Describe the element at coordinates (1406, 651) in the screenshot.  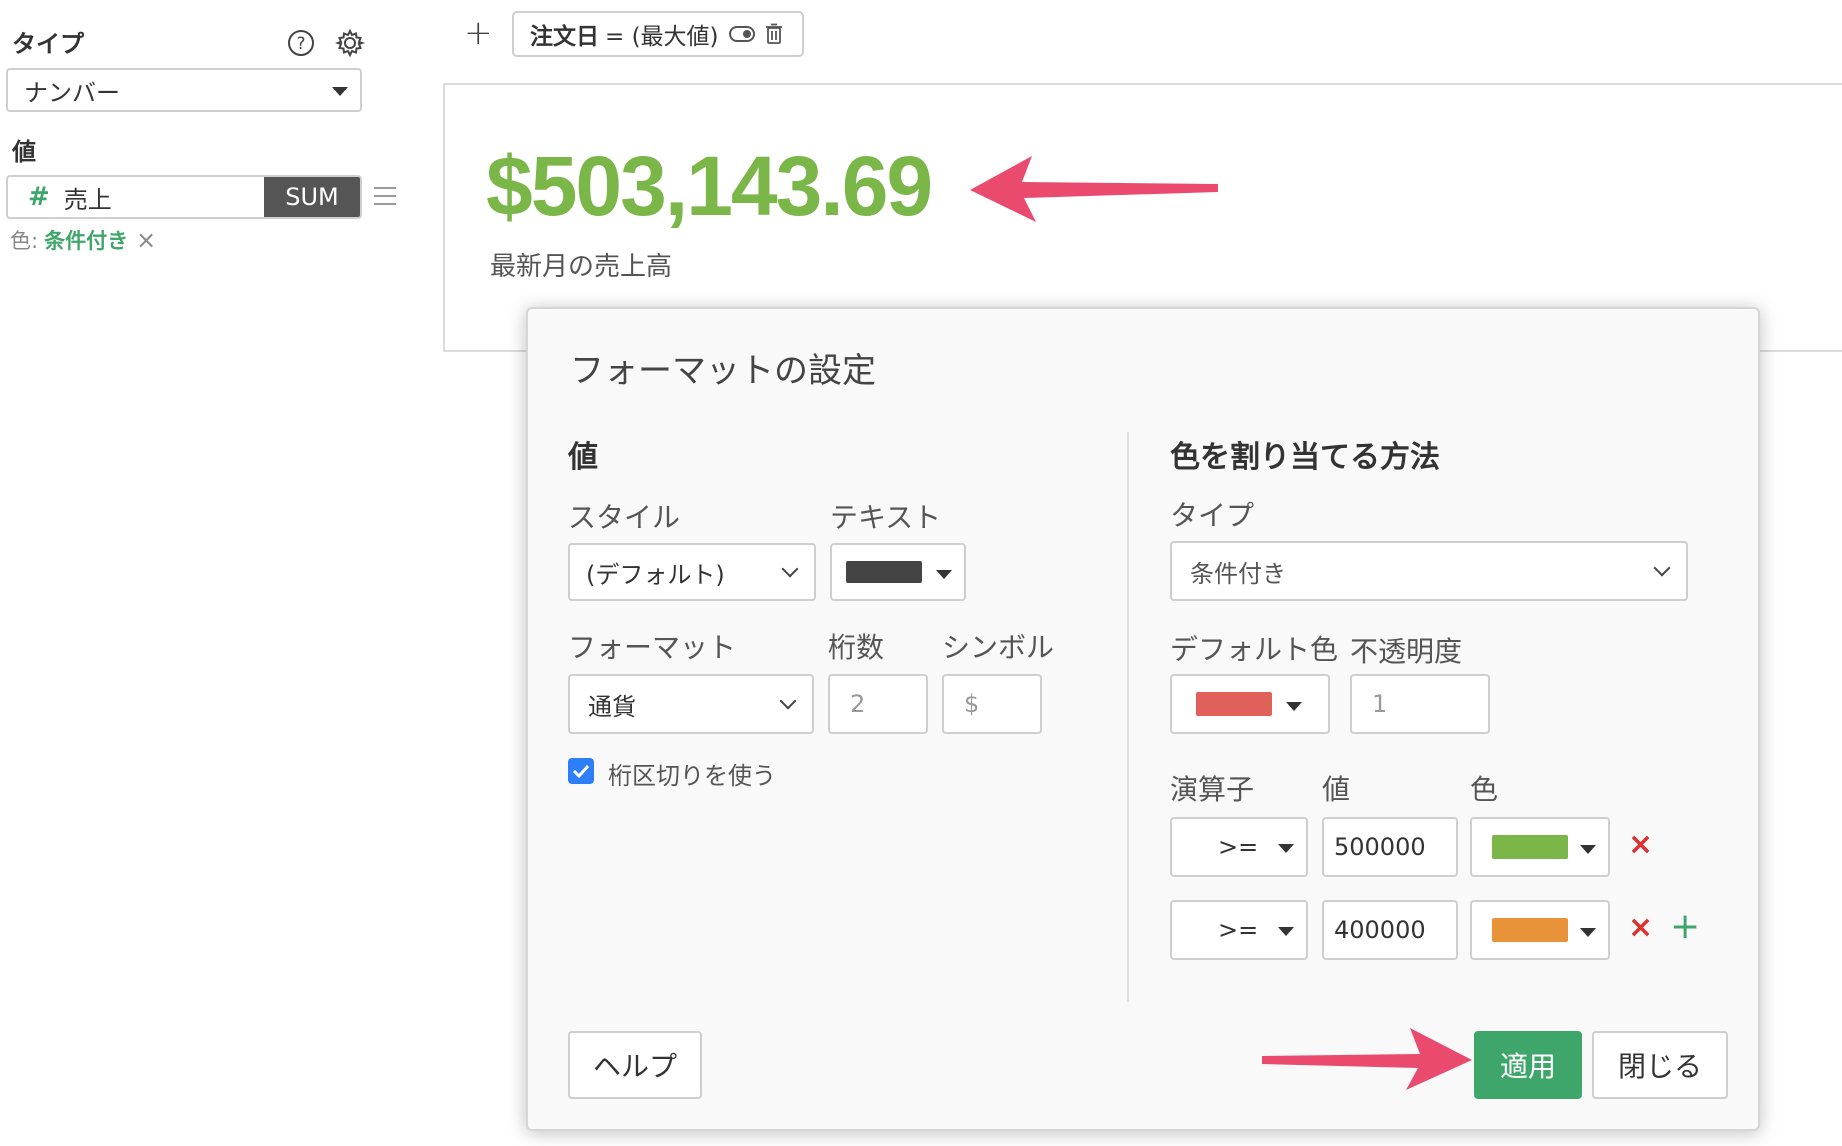
I see `opacity-label: 不透明度` at that location.